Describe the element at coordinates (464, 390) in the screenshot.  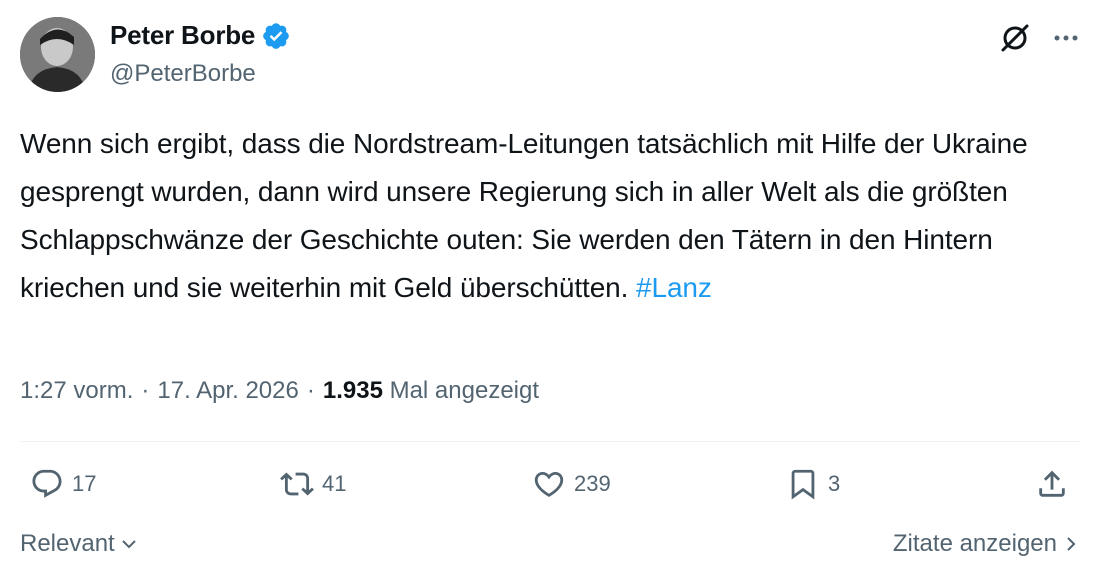
I see `views-label: Mal angezeigt` at that location.